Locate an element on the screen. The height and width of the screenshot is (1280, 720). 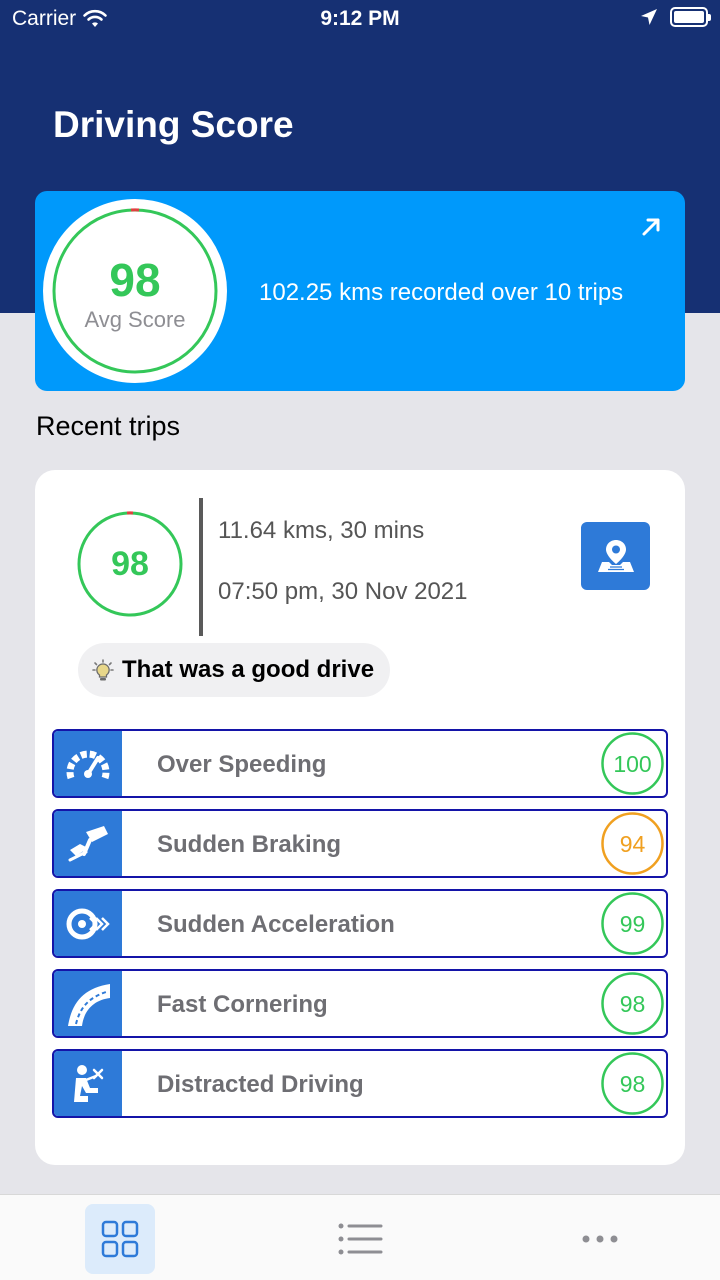
metric-score-value: 94 is located at coordinates (632, 844).